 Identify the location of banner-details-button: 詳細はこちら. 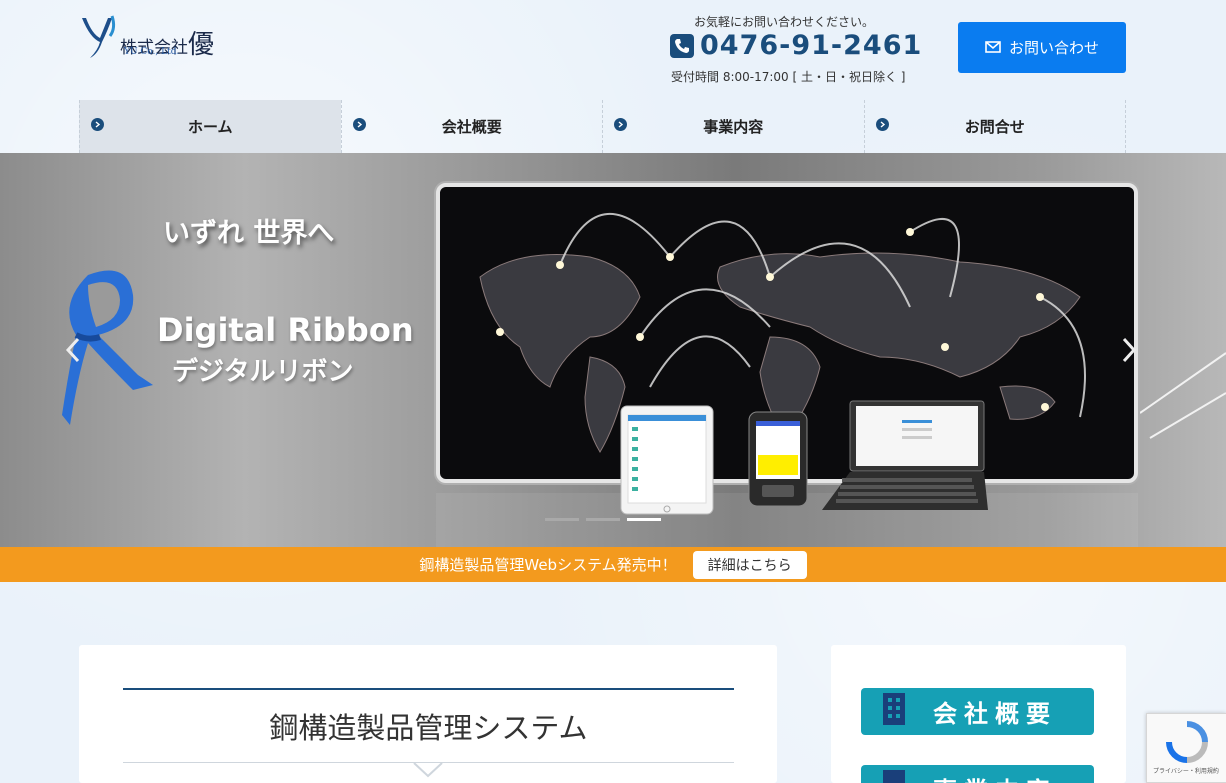
(749, 564).